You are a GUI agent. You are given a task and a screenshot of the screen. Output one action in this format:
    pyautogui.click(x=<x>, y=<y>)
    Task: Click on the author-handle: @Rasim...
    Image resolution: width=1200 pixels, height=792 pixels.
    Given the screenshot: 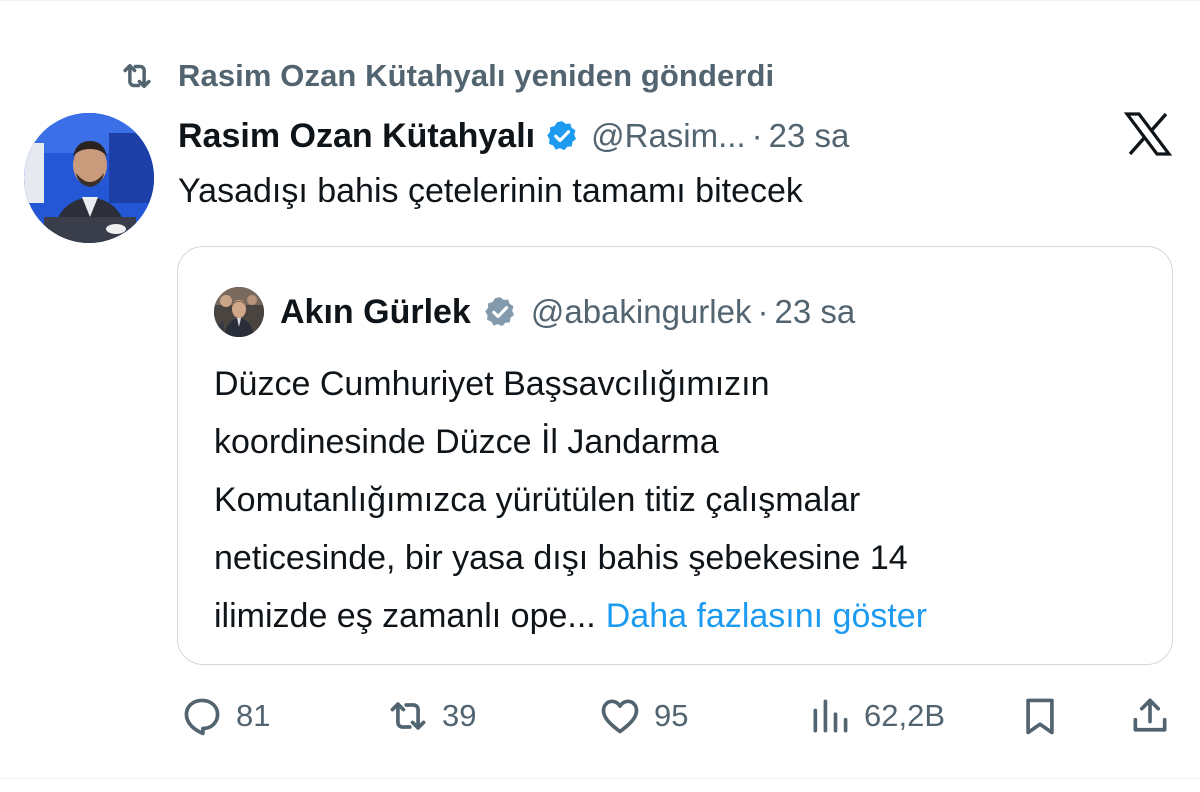 What is the action you would take?
    pyautogui.click(x=668, y=136)
    